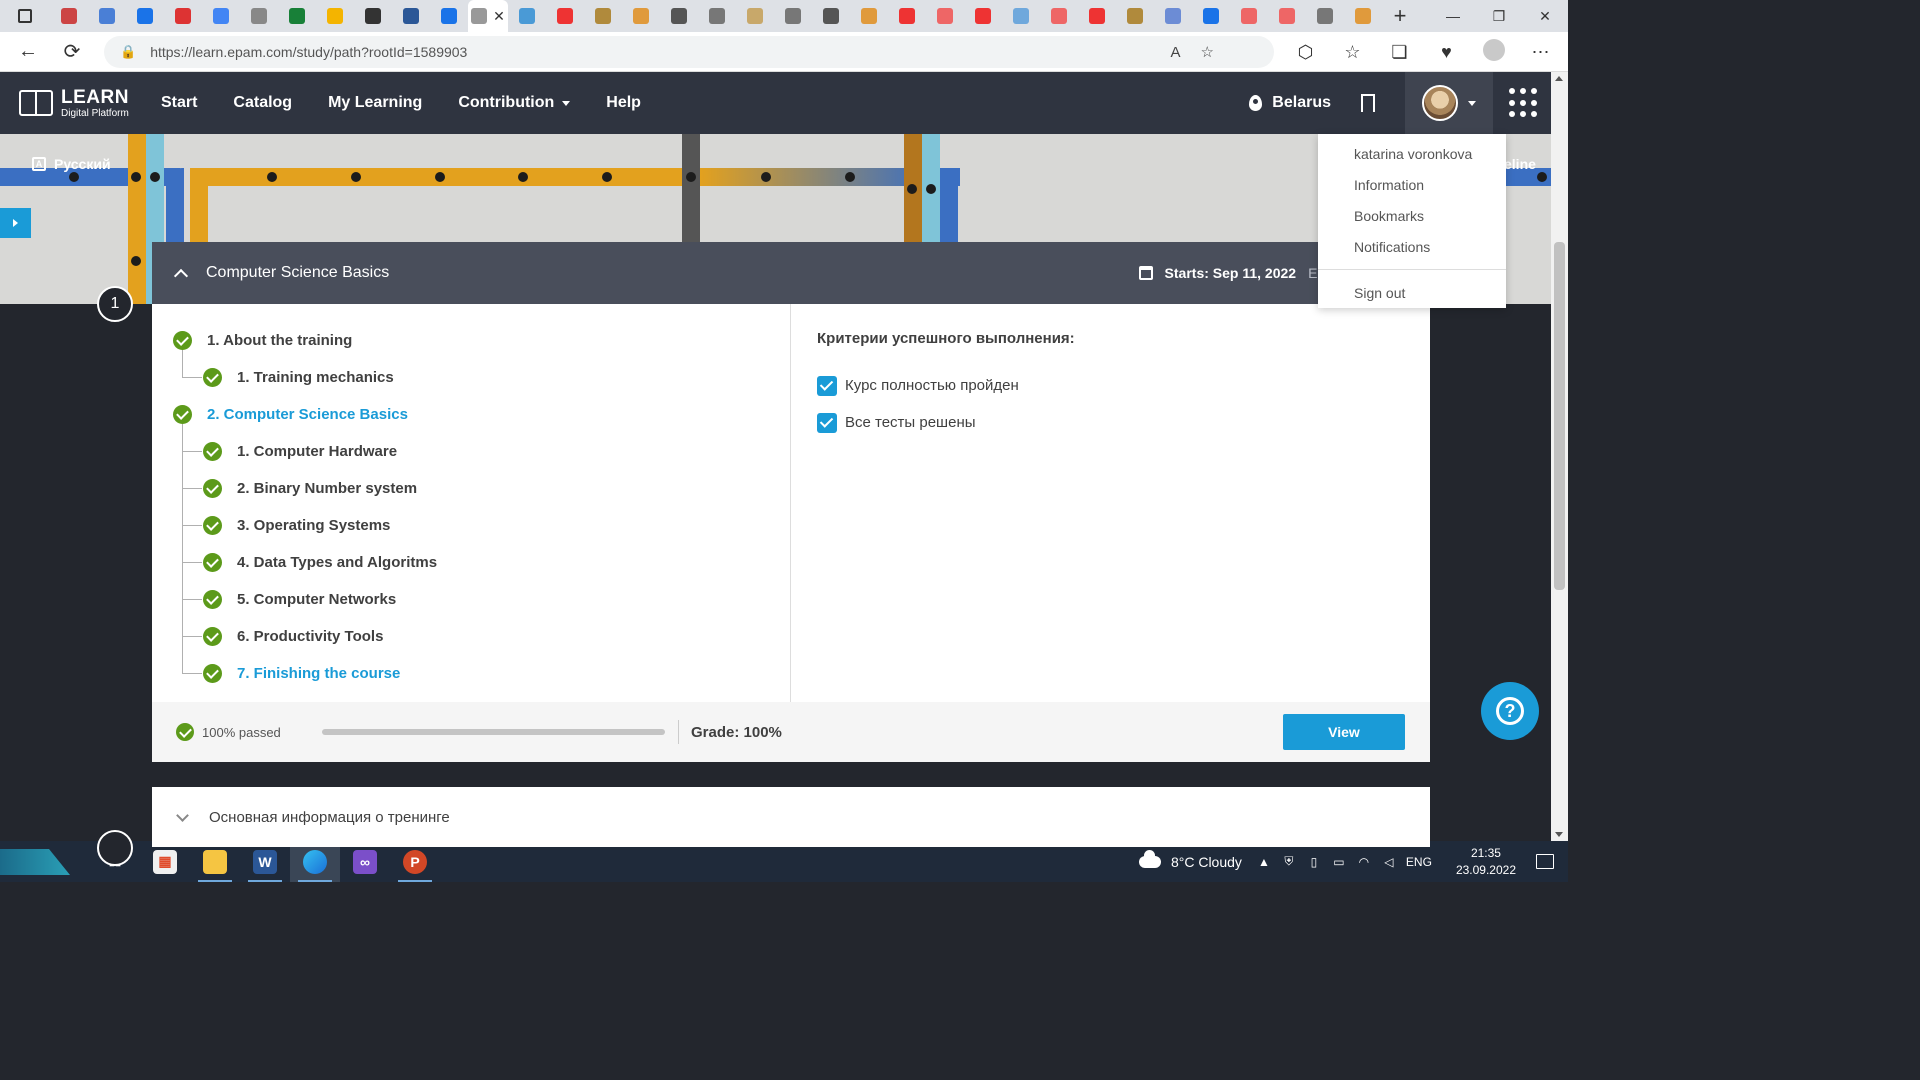  Describe the element at coordinates (791, 817) in the screenshot. I see `training-info-card: Основная информация о тренинге` at that location.